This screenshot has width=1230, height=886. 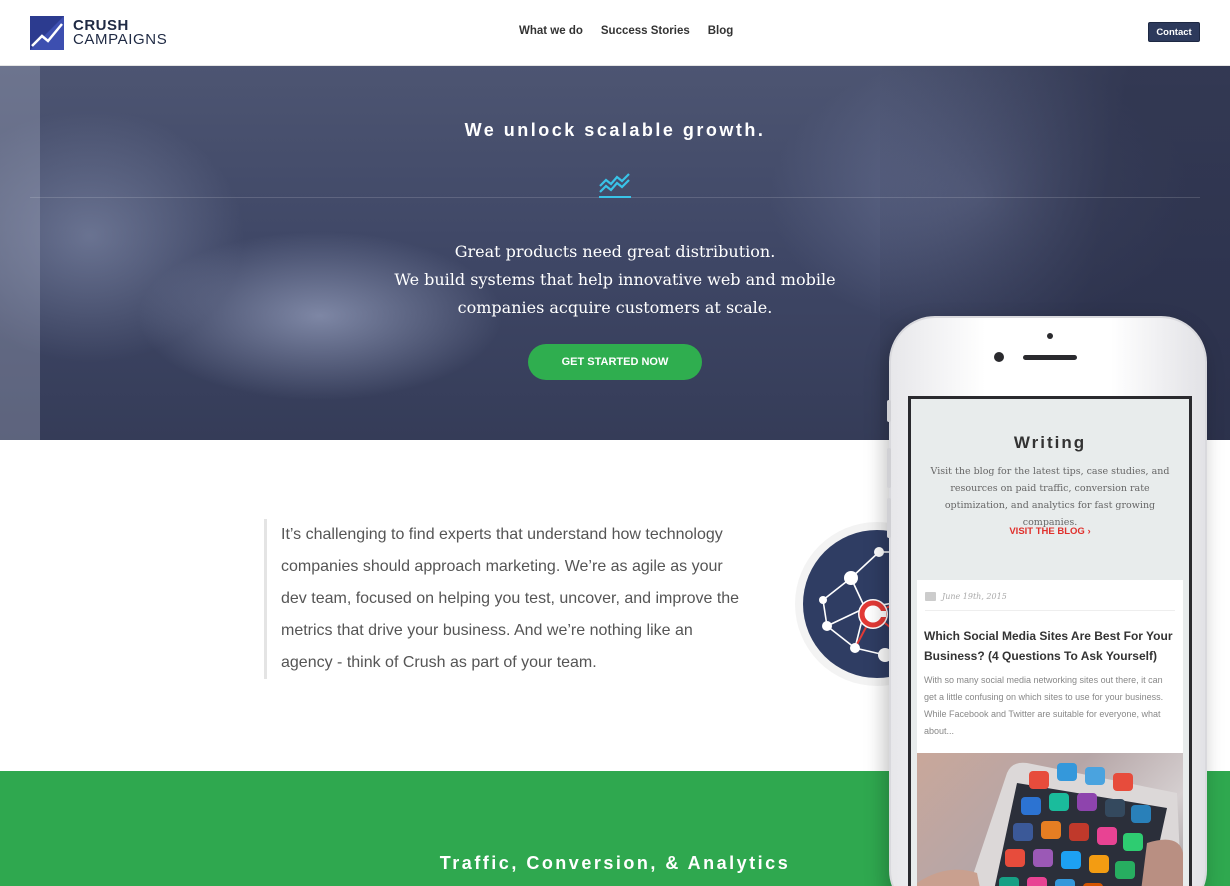 What do you see at coordinates (1050, 357) in the screenshot?
I see `phone-speaker` at bounding box center [1050, 357].